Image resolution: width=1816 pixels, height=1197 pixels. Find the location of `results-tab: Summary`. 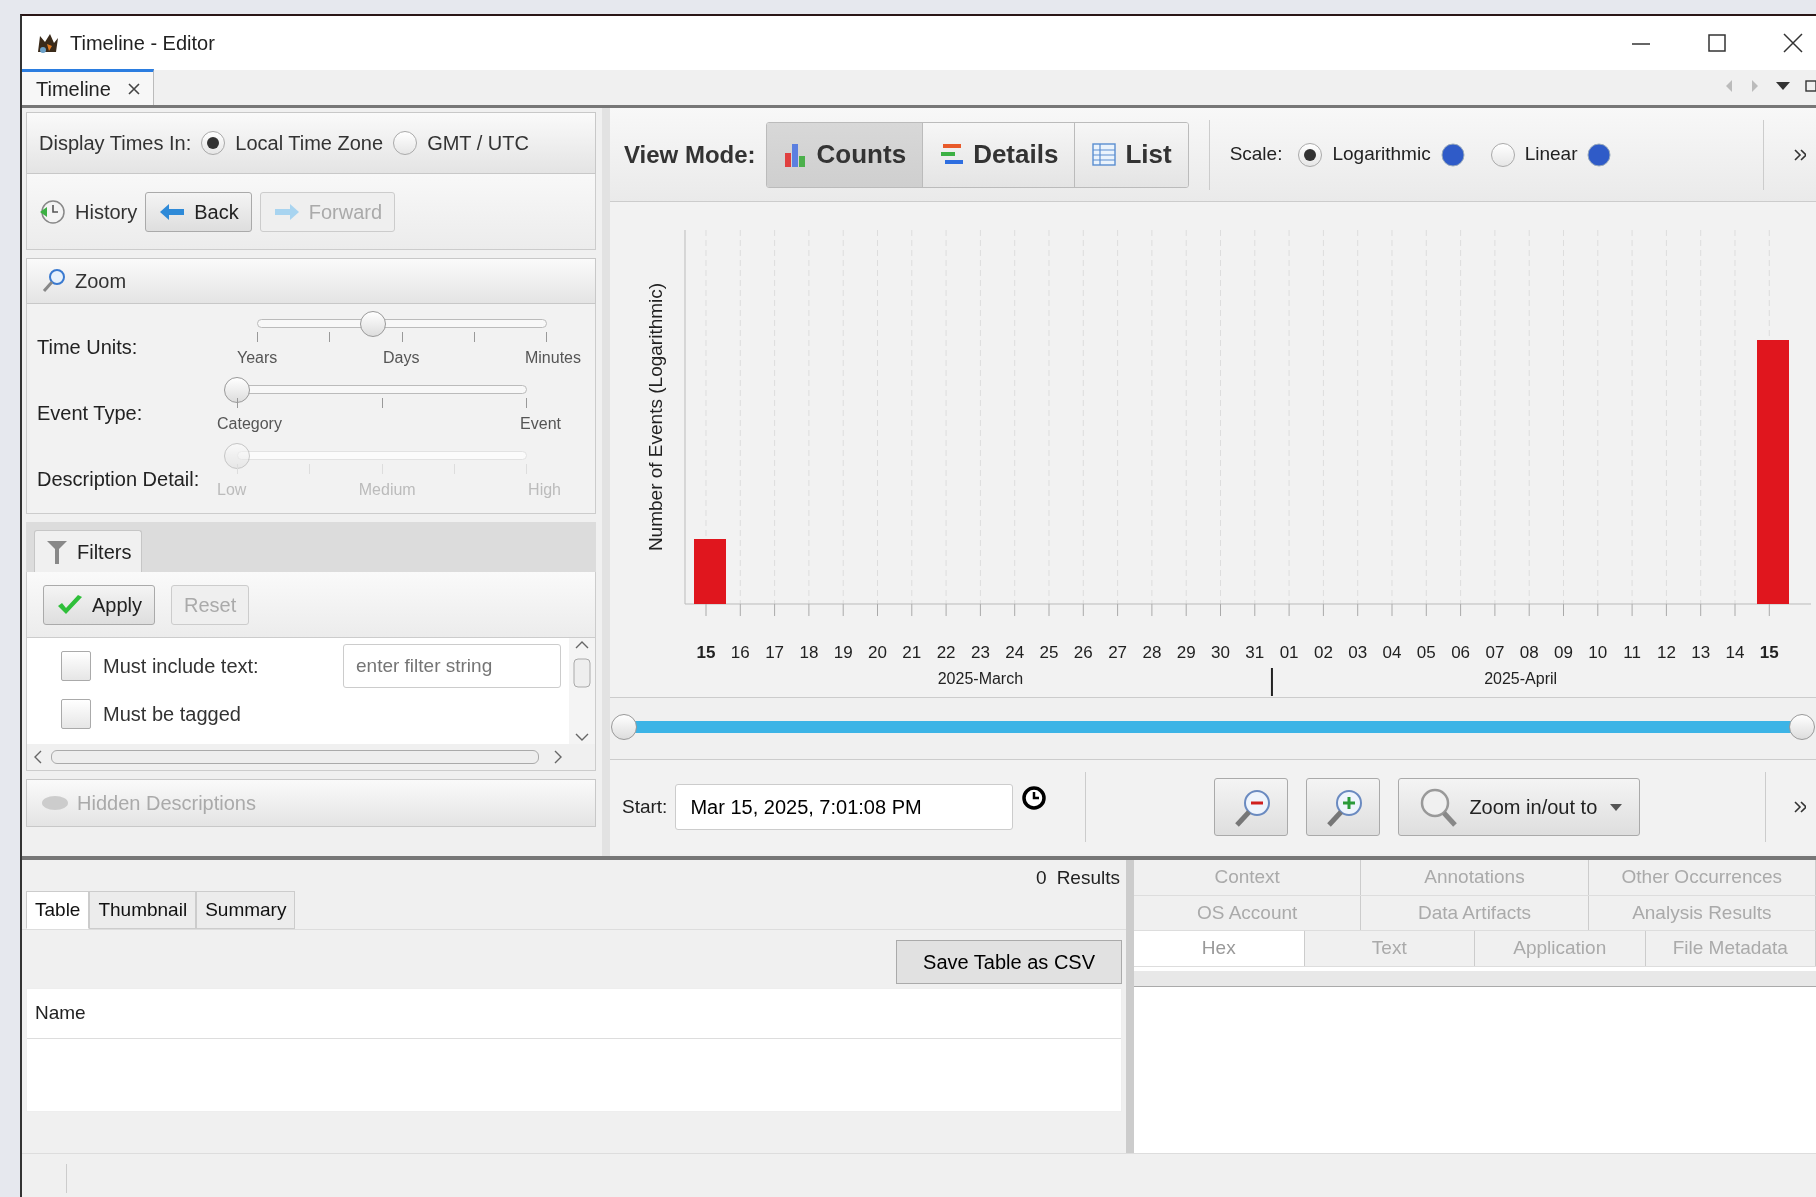

results-tab: Summary is located at coordinates (246, 909).